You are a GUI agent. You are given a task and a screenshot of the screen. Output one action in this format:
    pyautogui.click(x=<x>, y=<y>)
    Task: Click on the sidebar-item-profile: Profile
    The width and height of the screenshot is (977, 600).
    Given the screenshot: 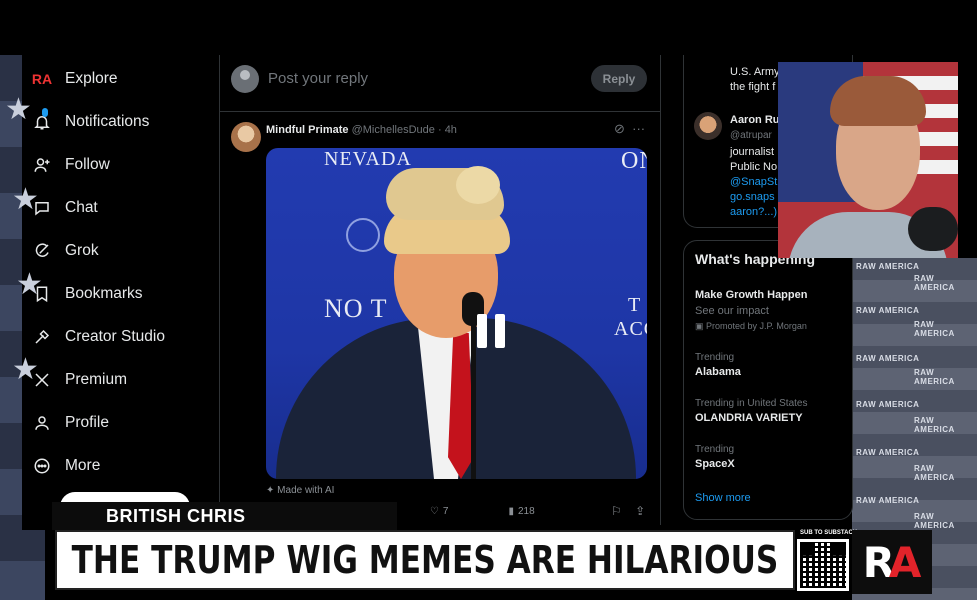 What is the action you would take?
    pyautogui.click(x=65, y=423)
    